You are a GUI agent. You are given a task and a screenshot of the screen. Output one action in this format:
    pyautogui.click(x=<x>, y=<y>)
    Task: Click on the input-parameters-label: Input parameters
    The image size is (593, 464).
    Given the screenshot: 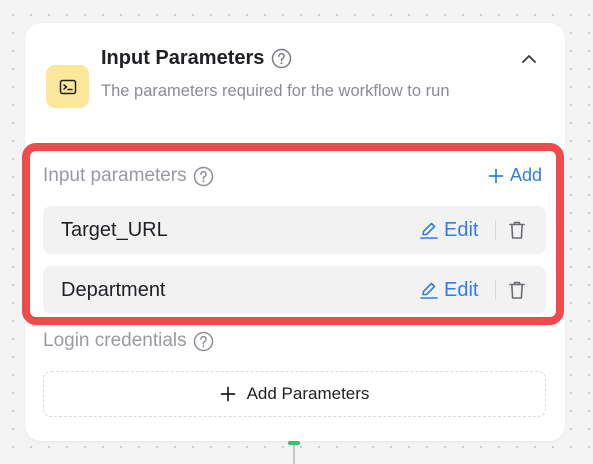 What is the action you would take?
    pyautogui.click(x=128, y=176)
    